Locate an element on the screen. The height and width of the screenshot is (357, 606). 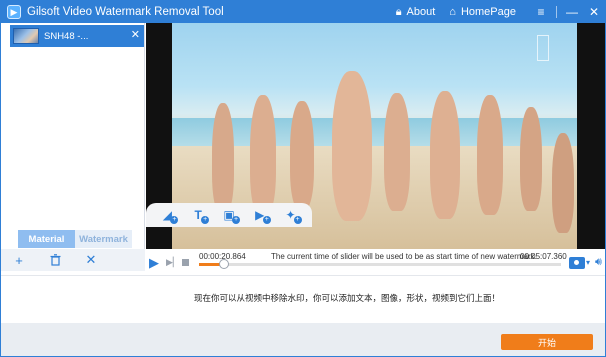
play-icon: ▶ is located at coordinates (154, 263).